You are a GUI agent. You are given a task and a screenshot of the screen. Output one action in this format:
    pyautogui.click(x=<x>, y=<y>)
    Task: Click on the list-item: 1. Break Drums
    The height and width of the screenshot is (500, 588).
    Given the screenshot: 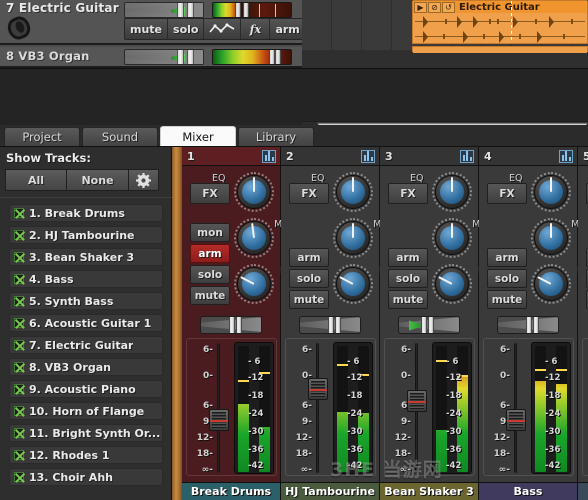 What is the action you would take?
    pyautogui.click(x=86, y=213)
    